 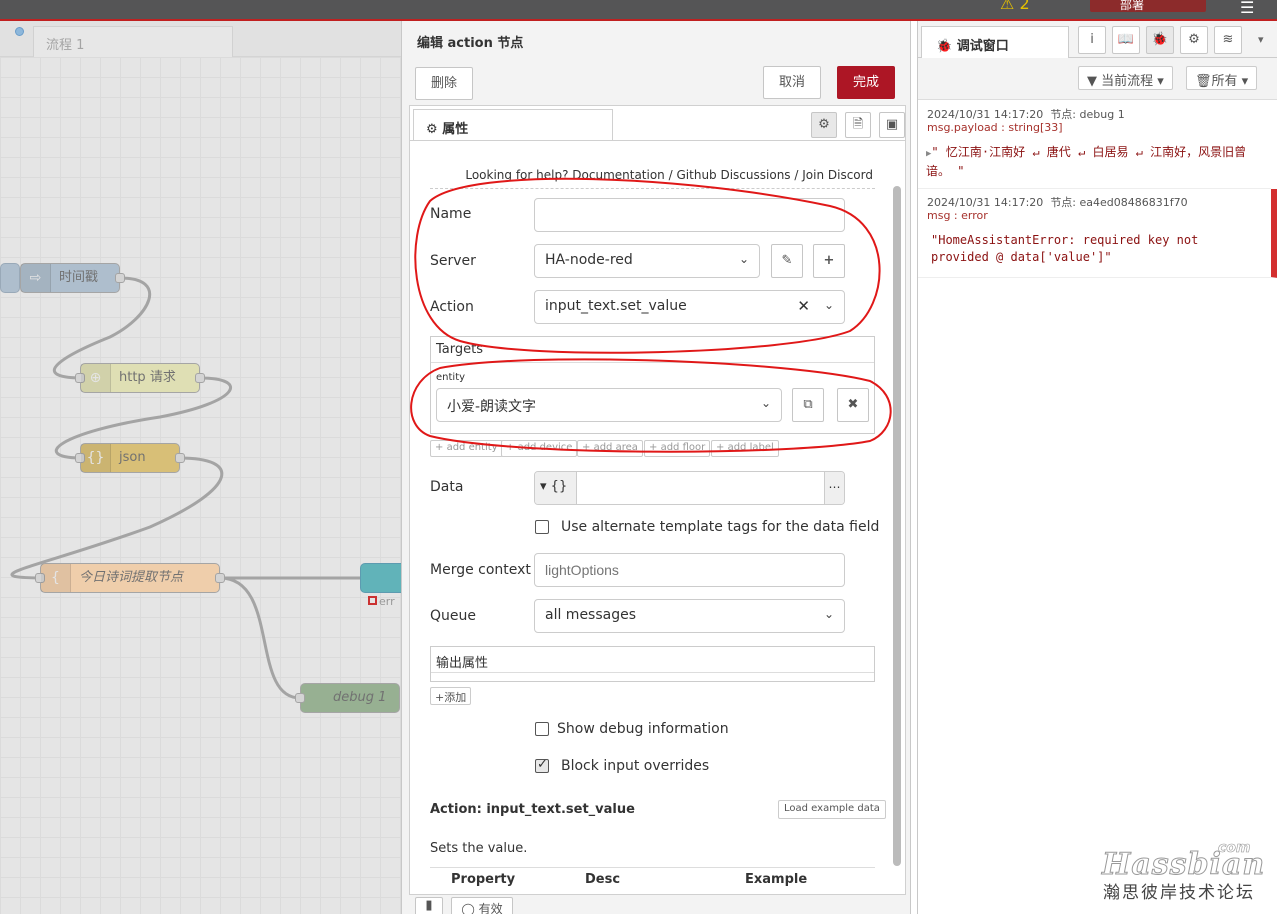 I want to click on json-braces-icon: {}, so click(x=96, y=458).